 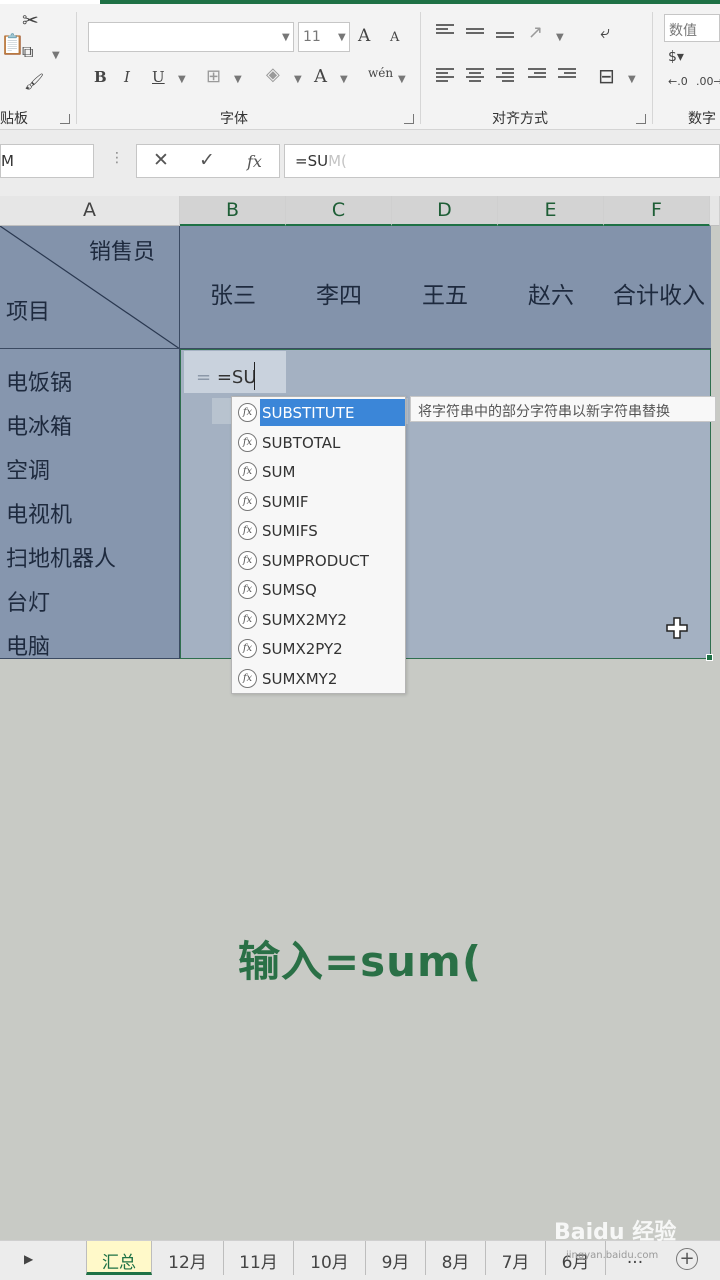 I want to click on orientation-icon: ↗, so click(x=535, y=33).